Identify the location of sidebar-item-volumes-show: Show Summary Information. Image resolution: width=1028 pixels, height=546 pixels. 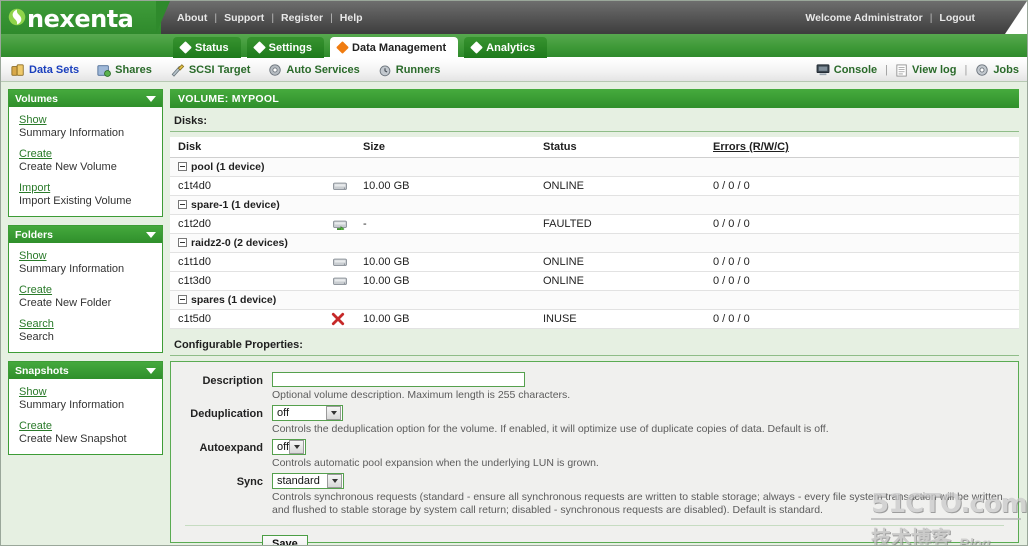
(85, 126).